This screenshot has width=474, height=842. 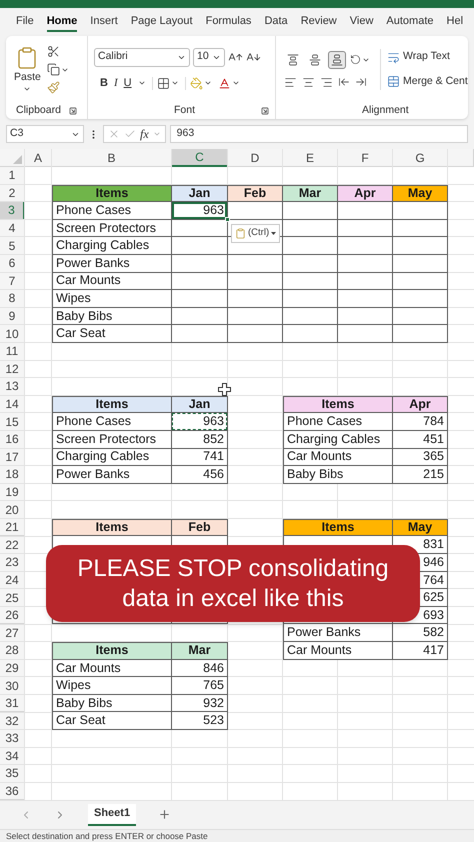 What do you see at coordinates (427, 57) in the screenshot?
I see `wrap-text-button: Wrap Text` at bounding box center [427, 57].